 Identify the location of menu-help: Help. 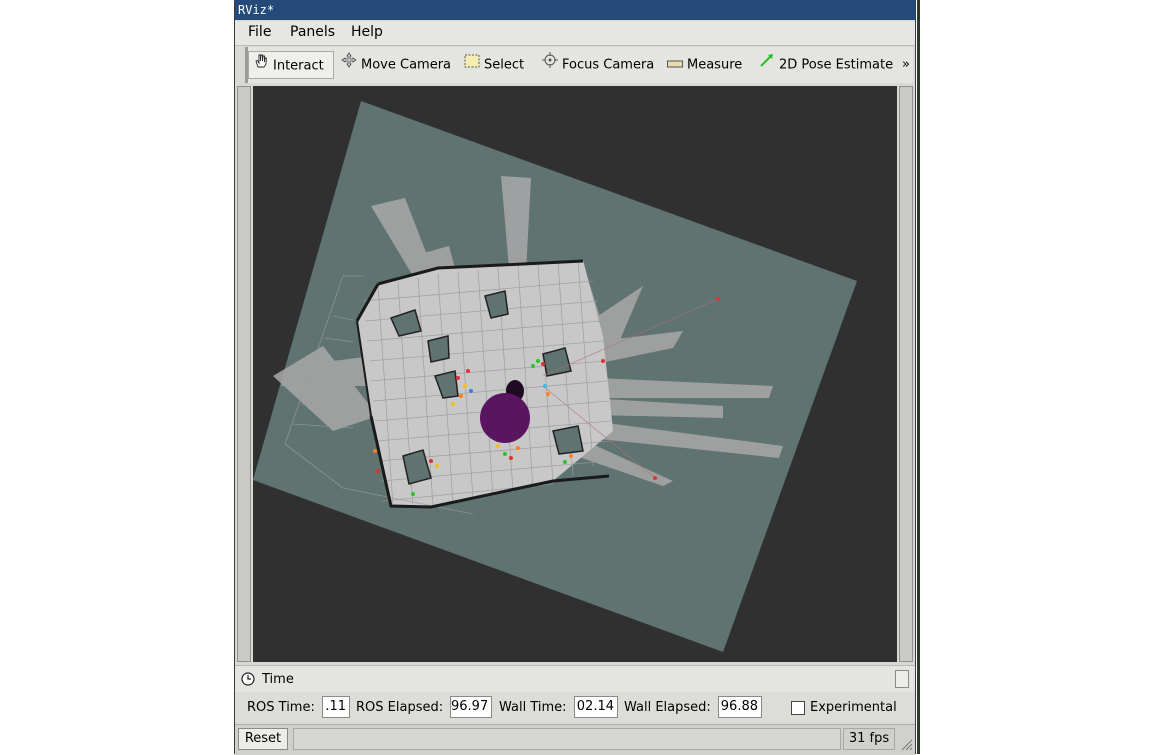
(367, 32).